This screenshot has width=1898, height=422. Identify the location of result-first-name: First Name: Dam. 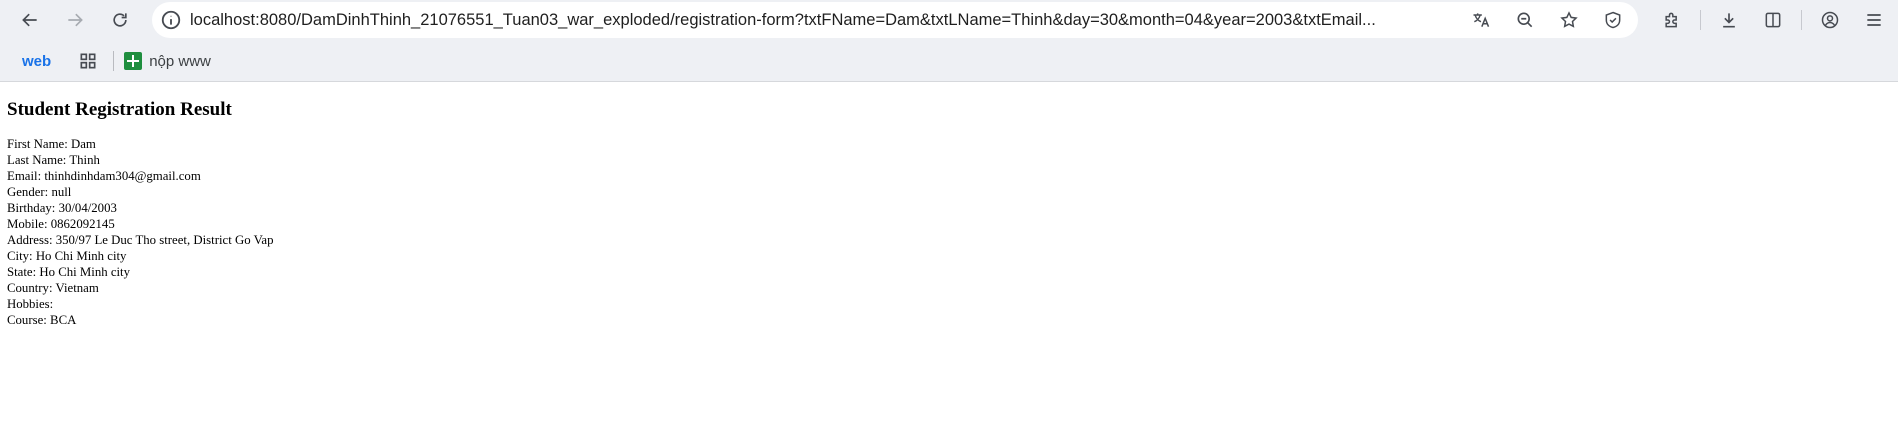
(51, 144).